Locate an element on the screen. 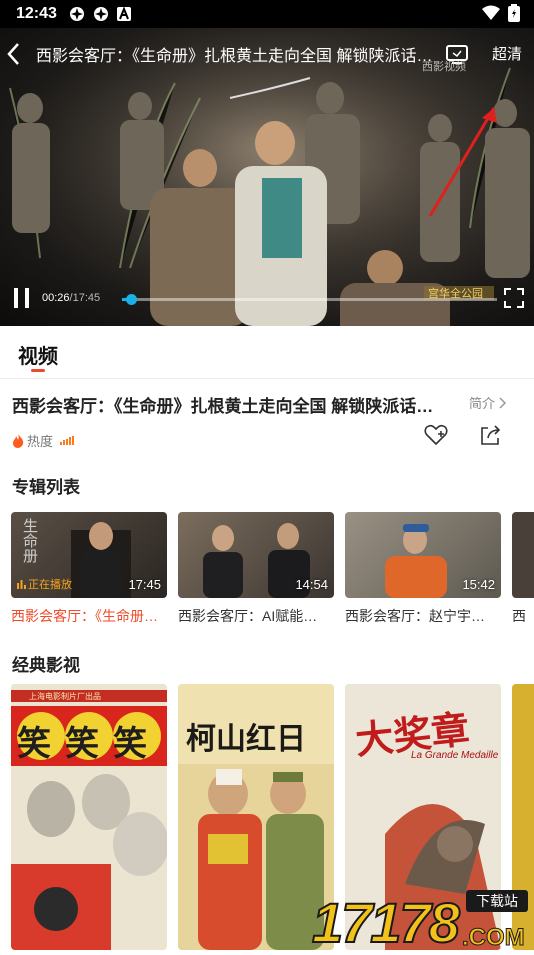 Image resolution: width=534 pixels, height=955 pixels. album-thumbnail: 14:54 is located at coordinates (256, 555).